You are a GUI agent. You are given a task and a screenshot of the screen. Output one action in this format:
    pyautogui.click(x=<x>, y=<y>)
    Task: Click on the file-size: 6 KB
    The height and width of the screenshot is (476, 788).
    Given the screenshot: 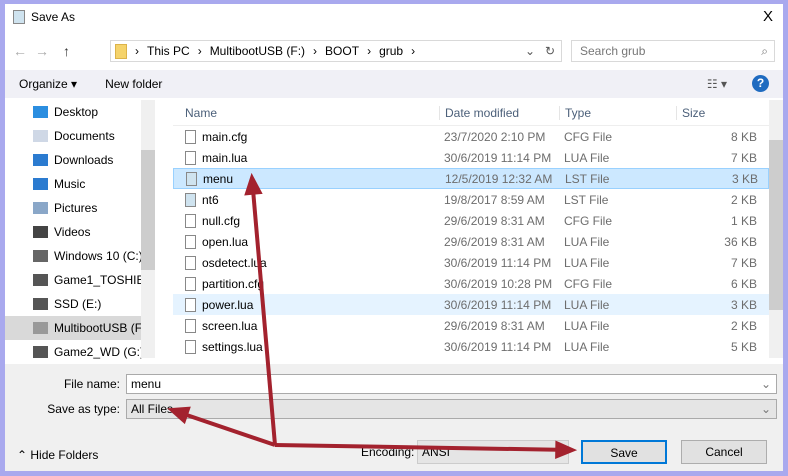 What is the action you would take?
    pyautogui.click(x=743, y=283)
    